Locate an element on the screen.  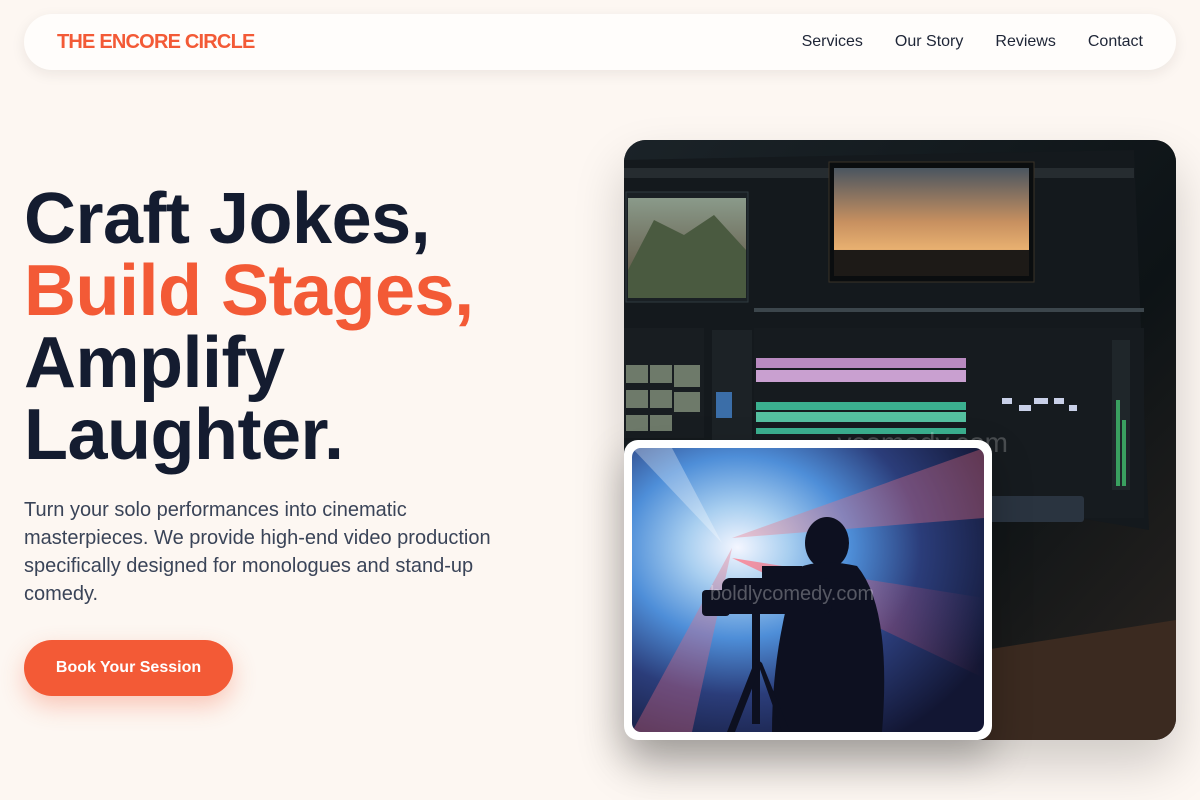
headline-line-3: Amplify is located at coordinates (154, 363).